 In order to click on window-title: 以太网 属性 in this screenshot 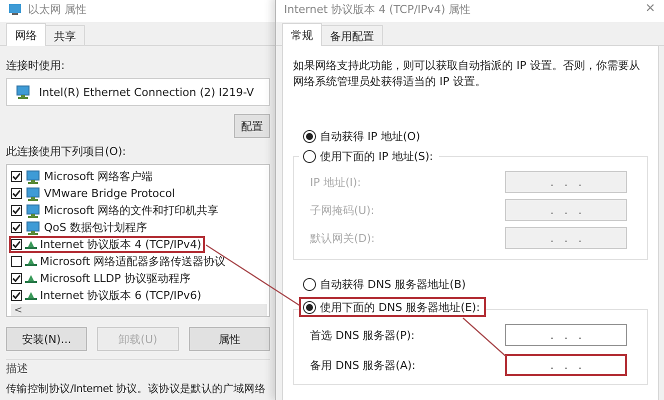, I will do `click(57, 9)`.